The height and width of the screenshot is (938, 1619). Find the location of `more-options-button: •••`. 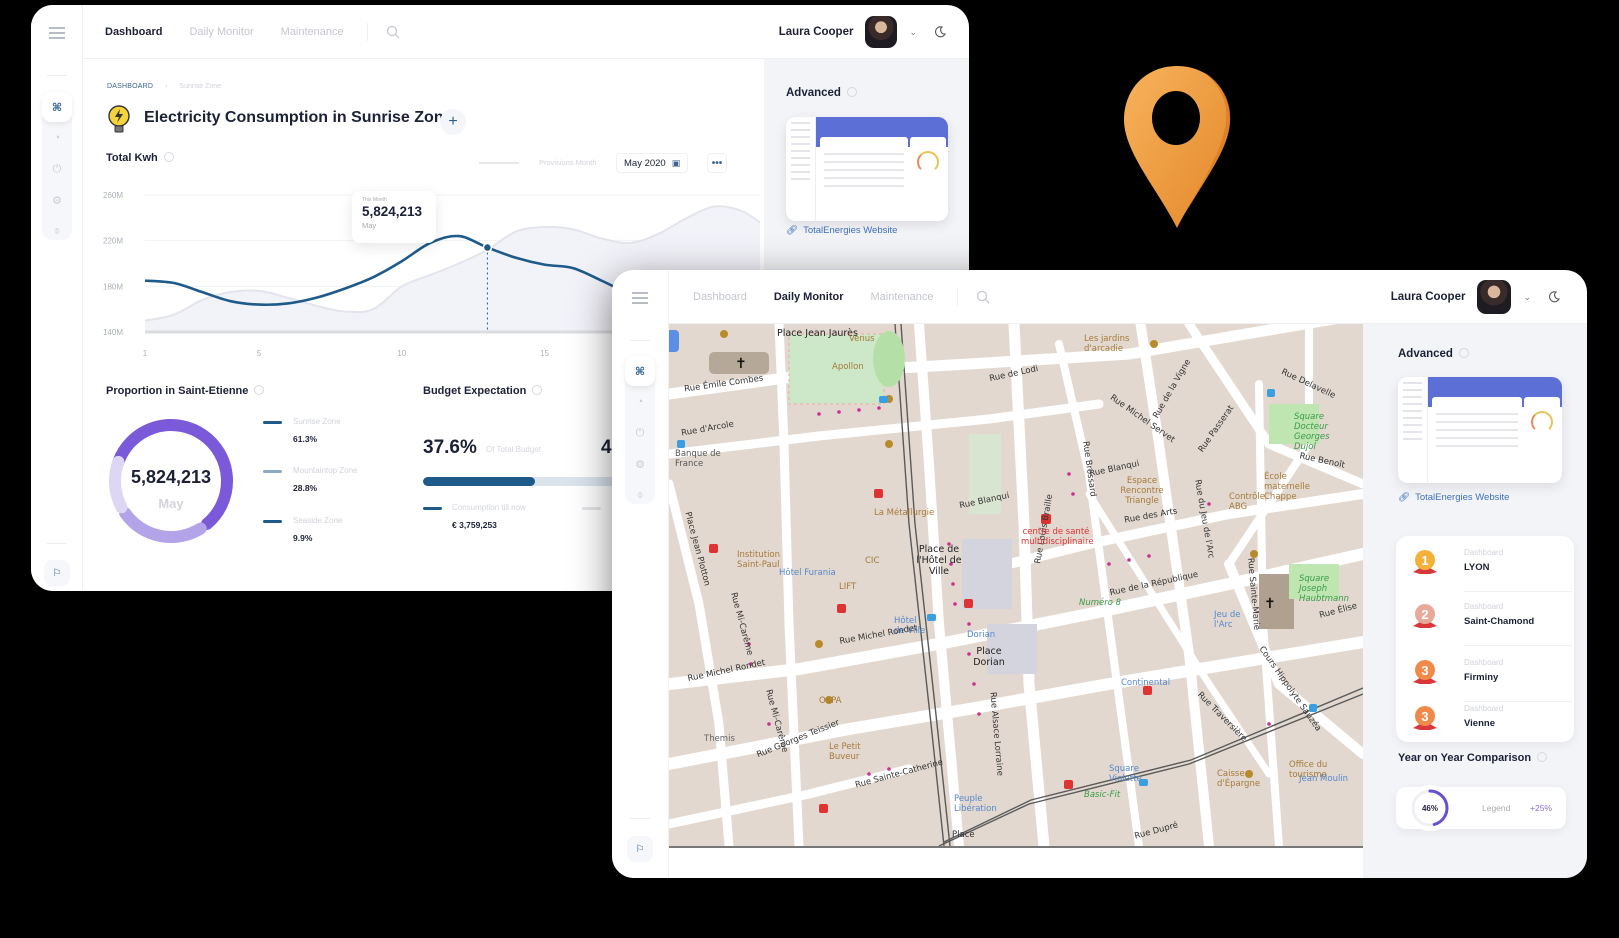

more-options-button: ••• is located at coordinates (717, 163).